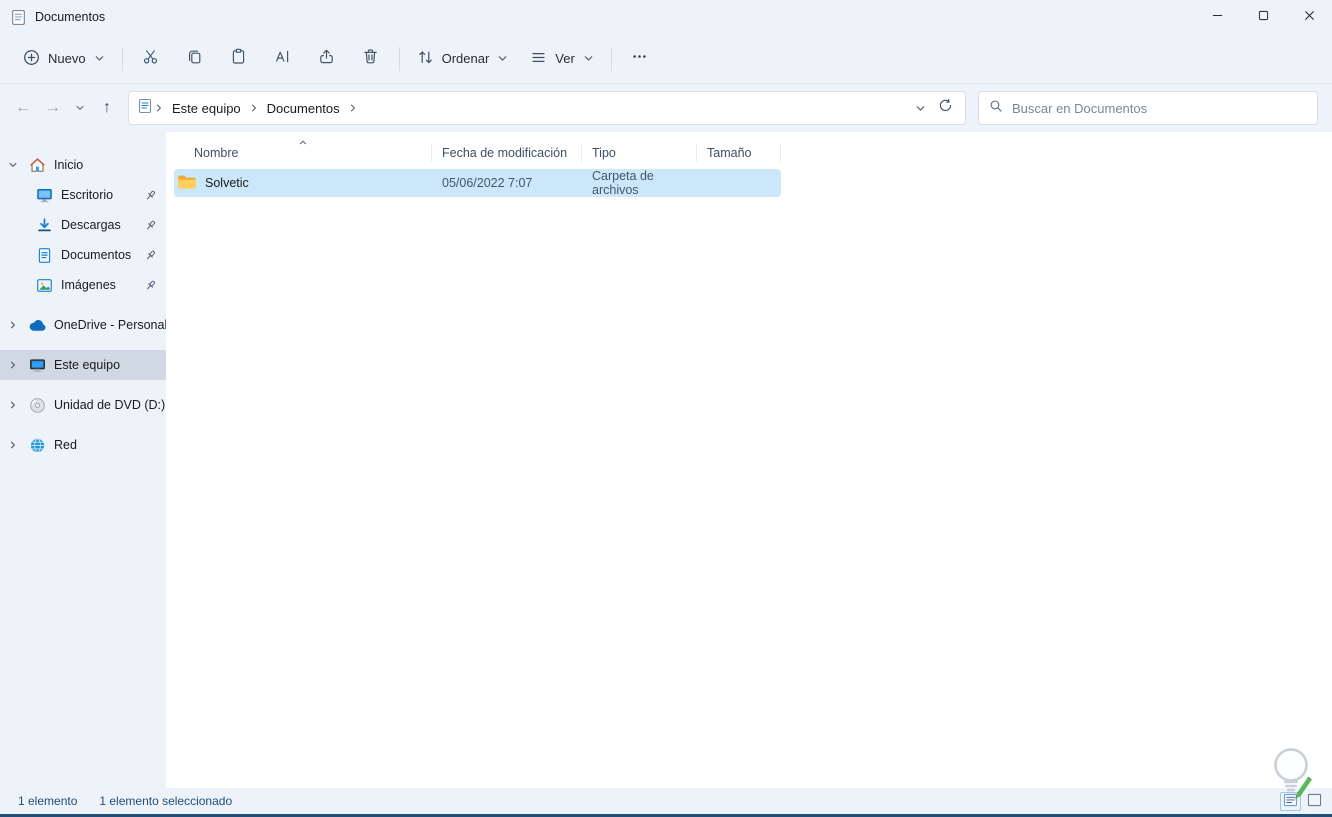  I want to click on up-button: ↑, so click(107, 108).